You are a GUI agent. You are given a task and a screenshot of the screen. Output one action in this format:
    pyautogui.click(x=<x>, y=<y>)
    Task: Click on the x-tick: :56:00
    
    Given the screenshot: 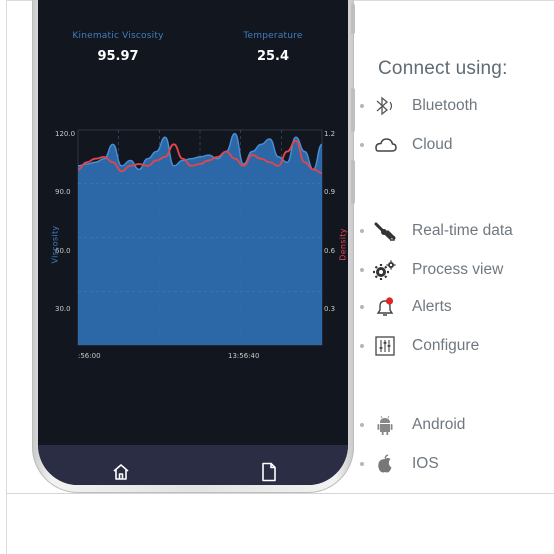 What is the action you would take?
    pyautogui.click(x=89, y=356)
    